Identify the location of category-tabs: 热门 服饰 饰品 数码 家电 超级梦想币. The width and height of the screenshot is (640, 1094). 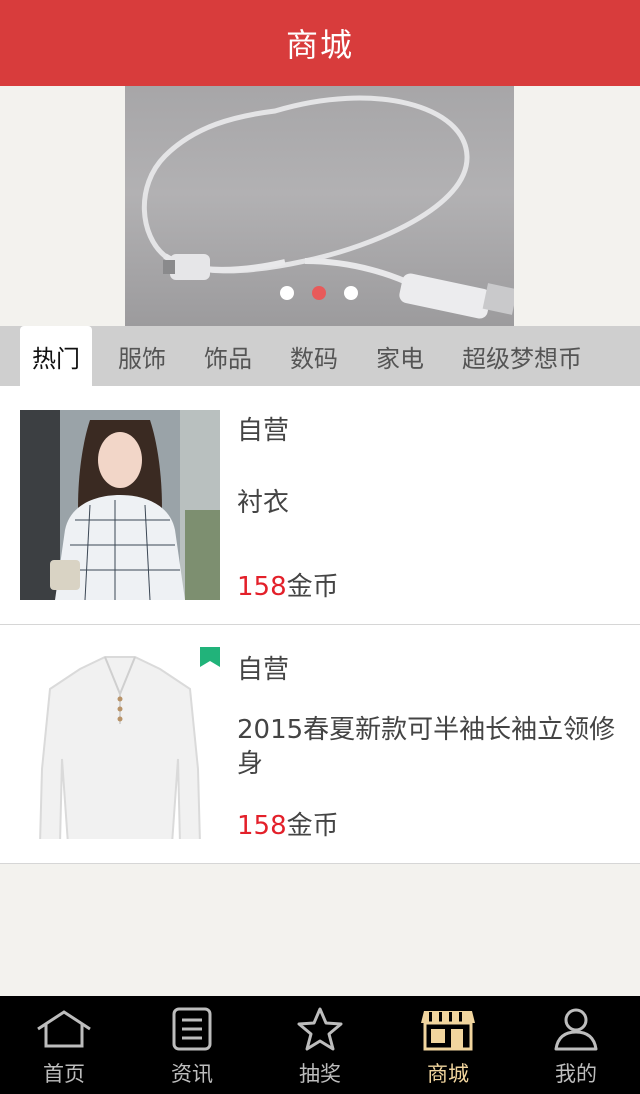
(320, 356).